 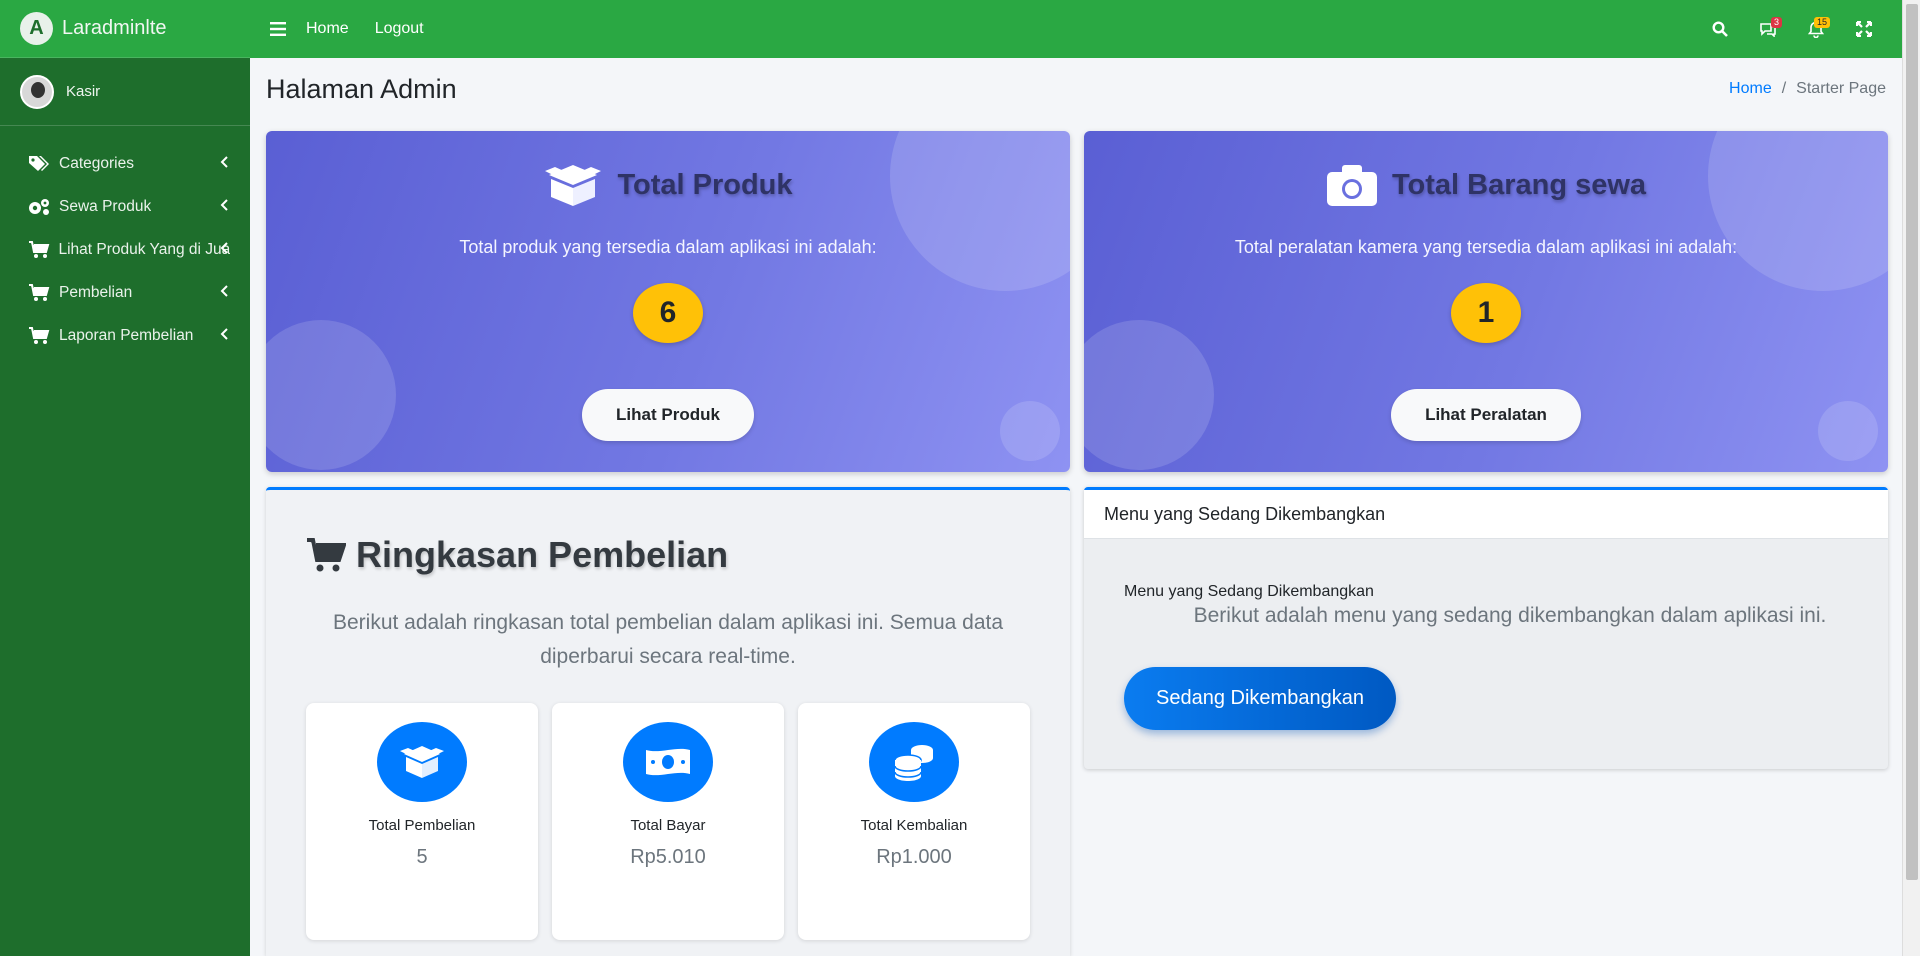 I want to click on stat-label: Total Pembelian, so click(x=422, y=825).